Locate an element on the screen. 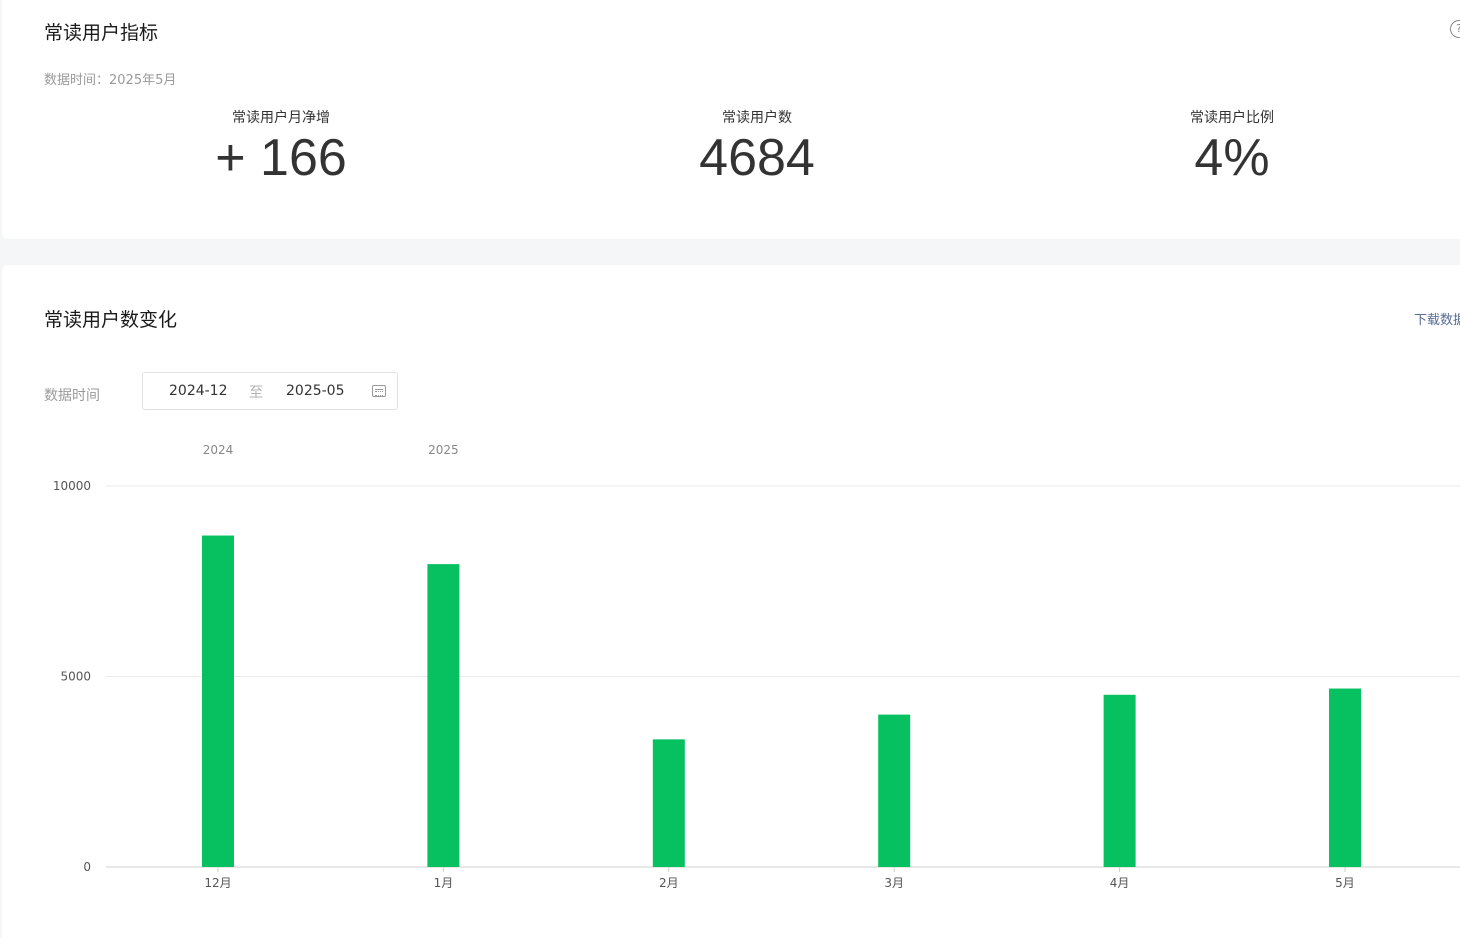  metric-label: 常读用户数 is located at coordinates (757, 118).